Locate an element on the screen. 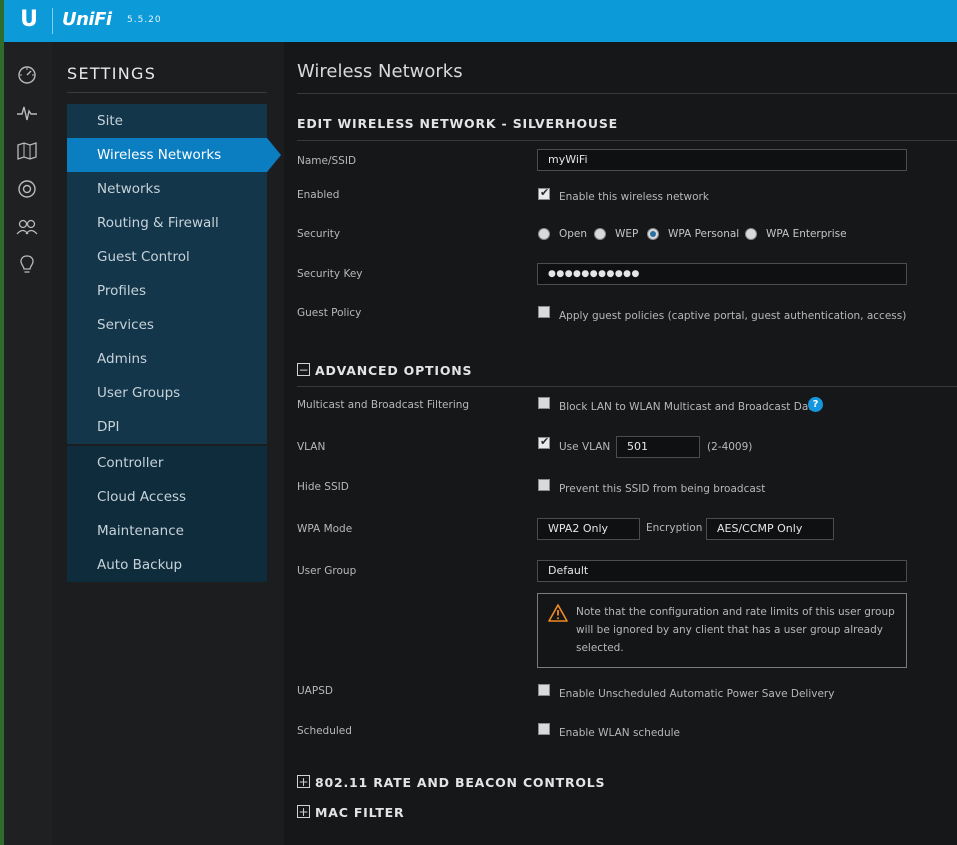  mac-filter-heading: MAC FILTER is located at coordinates (359, 812).